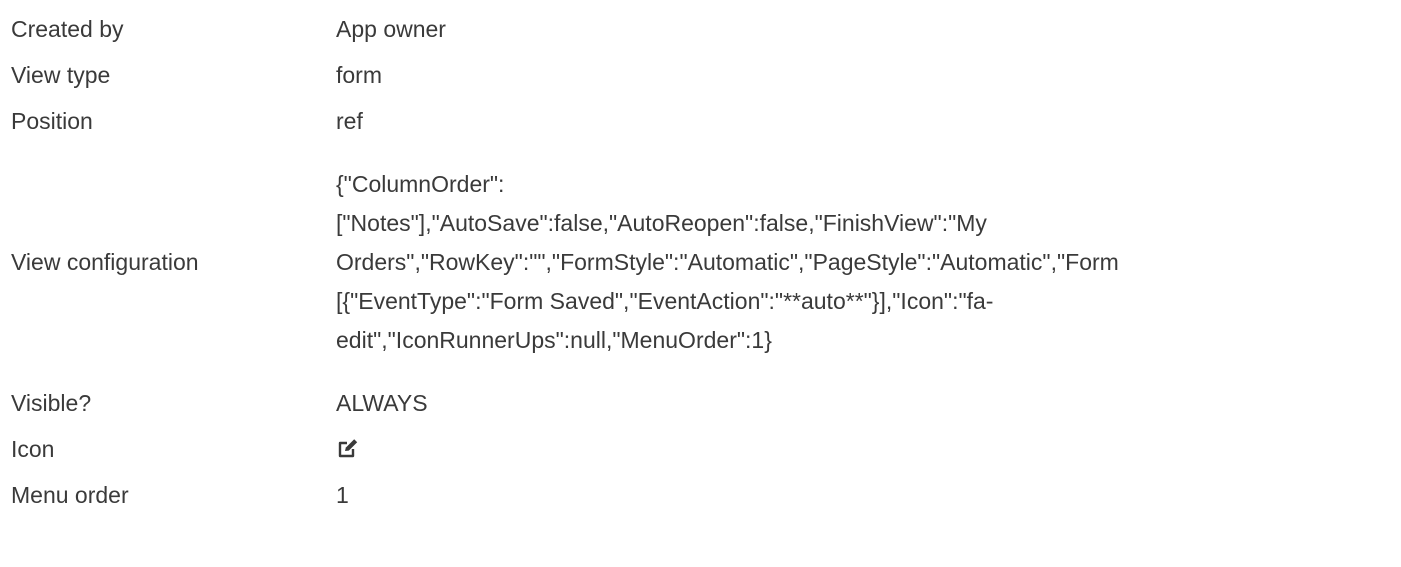 This screenshot has height=567, width=1401. Describe the element at coordinates (700, 75) in the screenshot. I see `detail-row-view-type: View type form` at that location.